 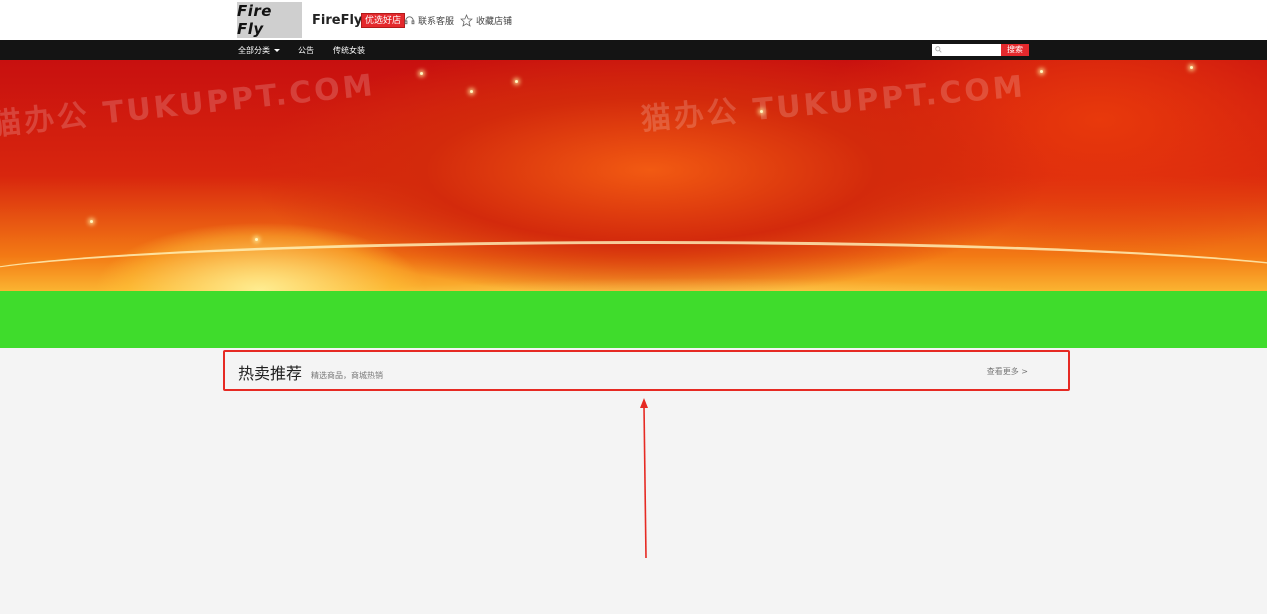 What do you see at coordinates (494, 22) in the screenshot?
I see `favorite-store-label: 收藏店铺` at bounding box center [494, 22].